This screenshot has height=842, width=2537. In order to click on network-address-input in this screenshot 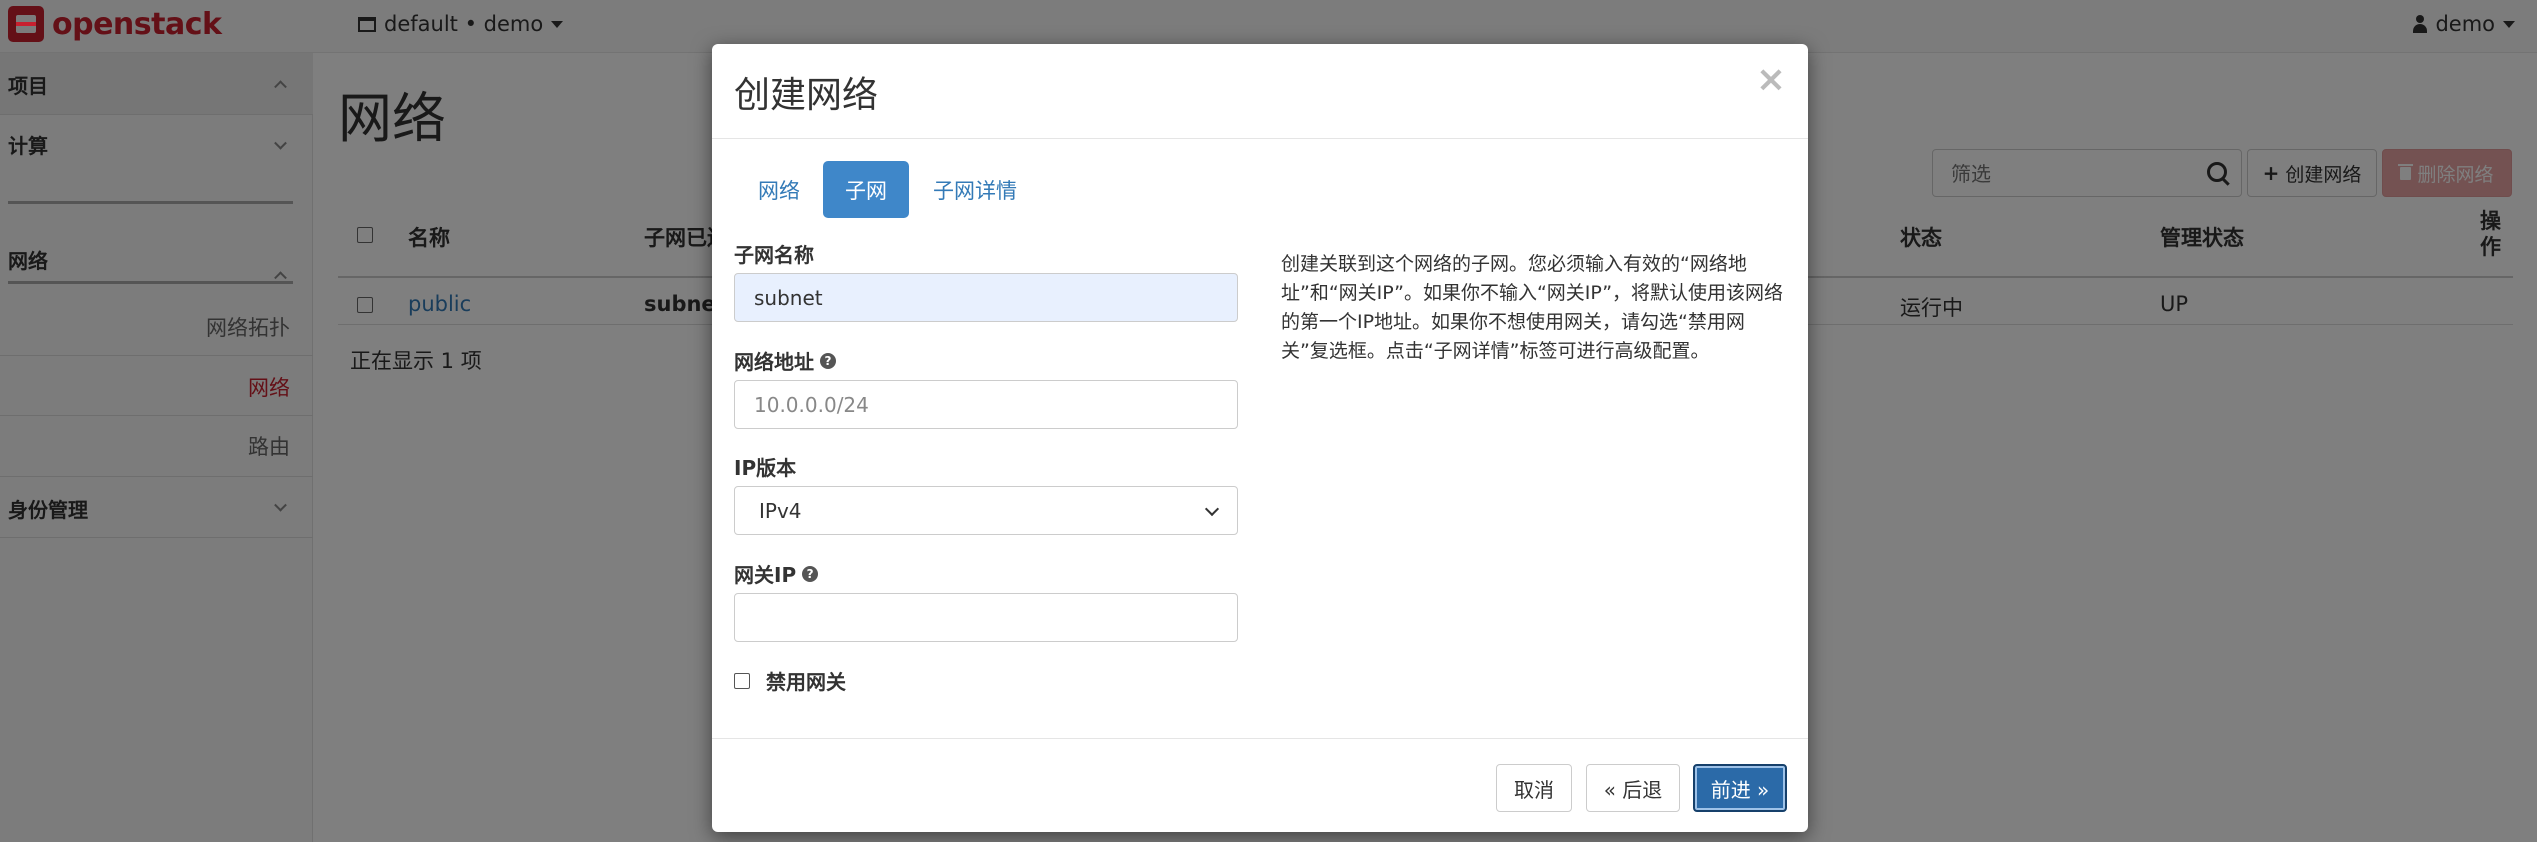, I will do `click(986, 404)`.